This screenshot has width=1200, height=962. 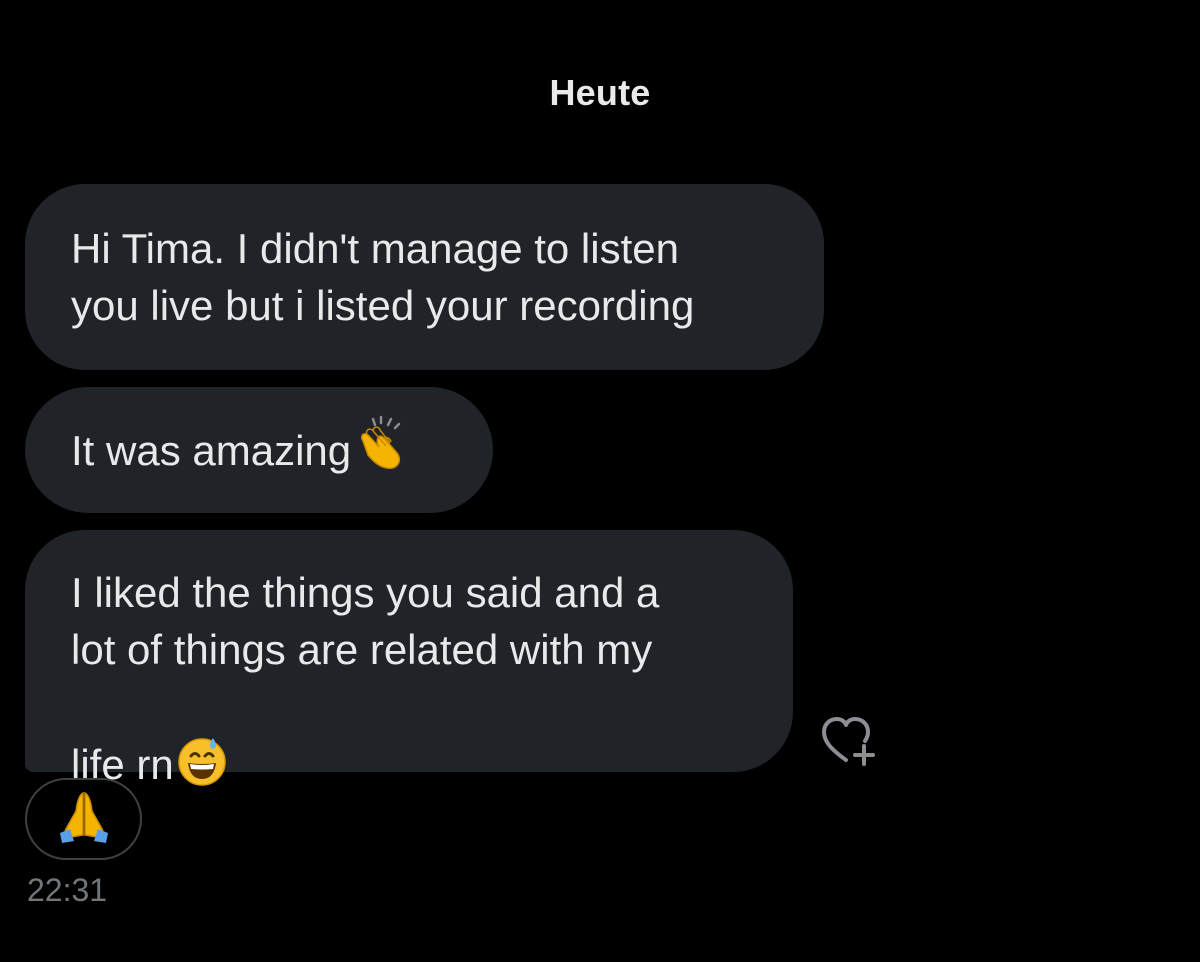 I want to click on grinning-face-with-sweat-icon, so click(x=202, y=739).